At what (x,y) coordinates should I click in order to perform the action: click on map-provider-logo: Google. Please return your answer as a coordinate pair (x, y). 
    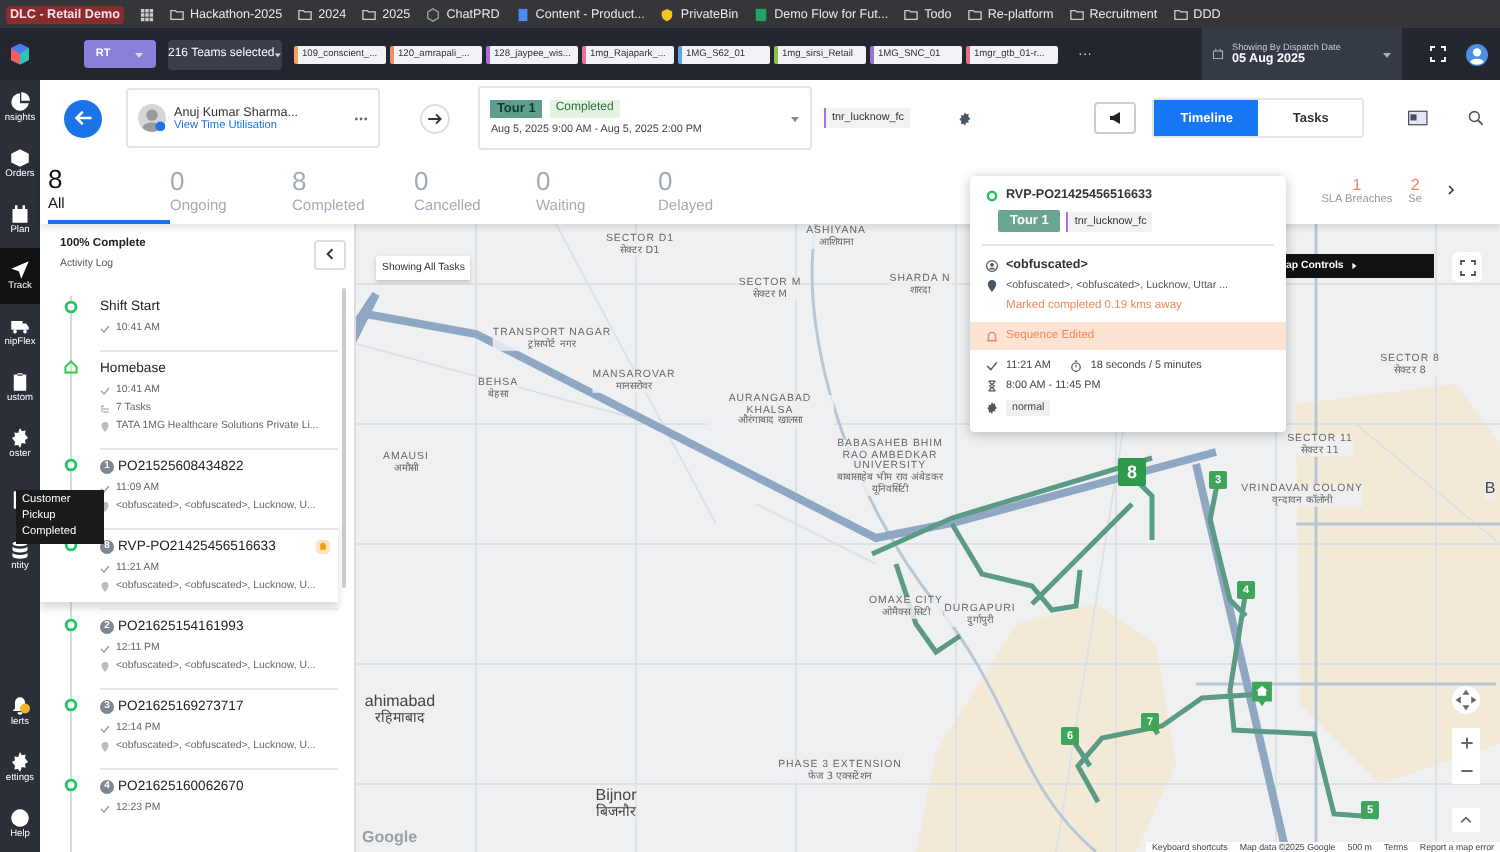
    Looking at the image, I should click on (390, 837).